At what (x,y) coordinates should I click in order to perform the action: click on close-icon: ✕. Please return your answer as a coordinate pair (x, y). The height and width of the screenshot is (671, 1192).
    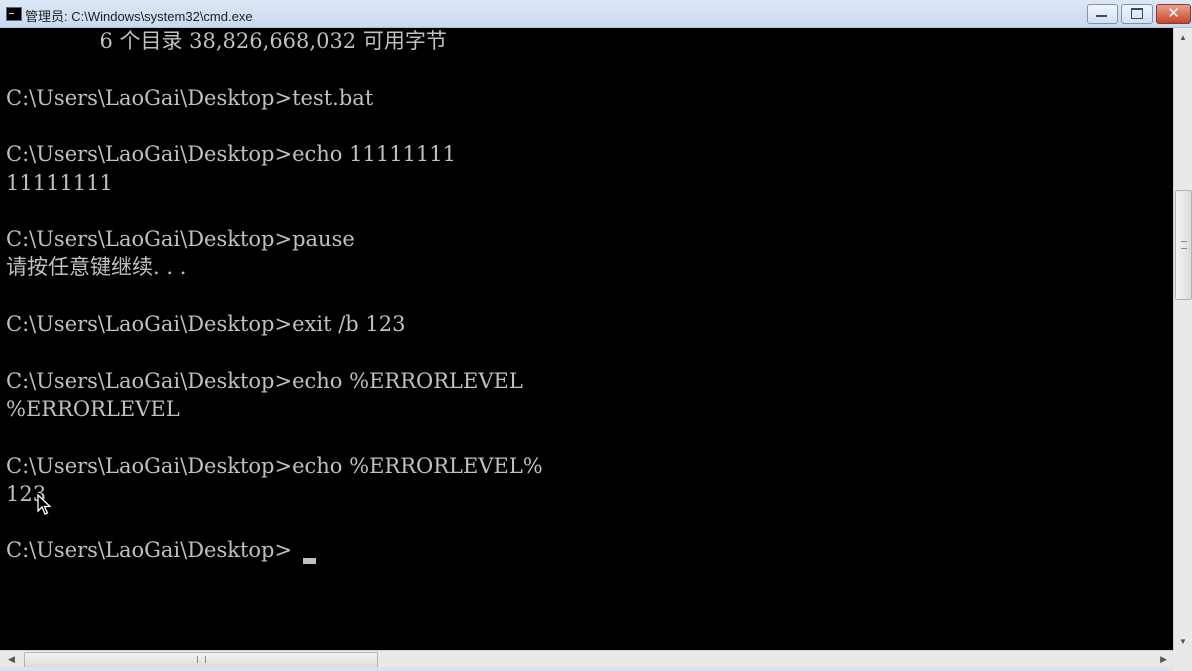
    Looking at the image, I should click on (1173, 13).